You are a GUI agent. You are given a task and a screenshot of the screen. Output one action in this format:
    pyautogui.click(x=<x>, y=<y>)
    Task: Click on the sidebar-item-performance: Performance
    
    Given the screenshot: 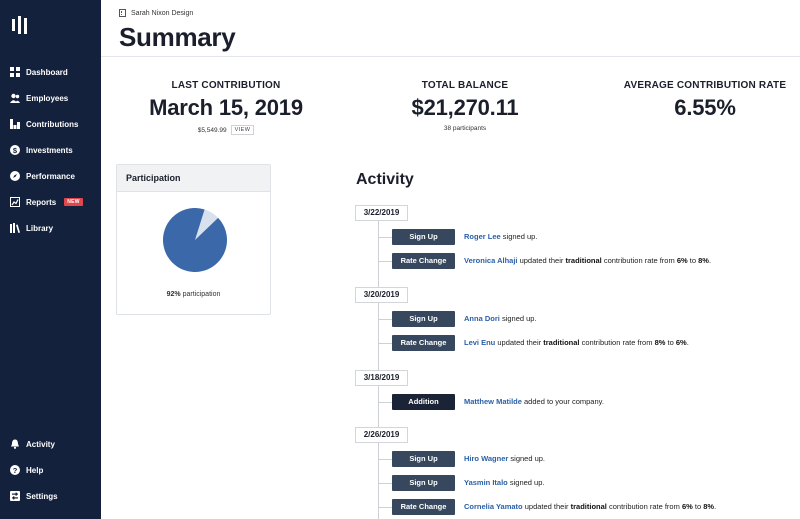 What is the action you would take?
    pyautogui.click(x=50, y=176)
    